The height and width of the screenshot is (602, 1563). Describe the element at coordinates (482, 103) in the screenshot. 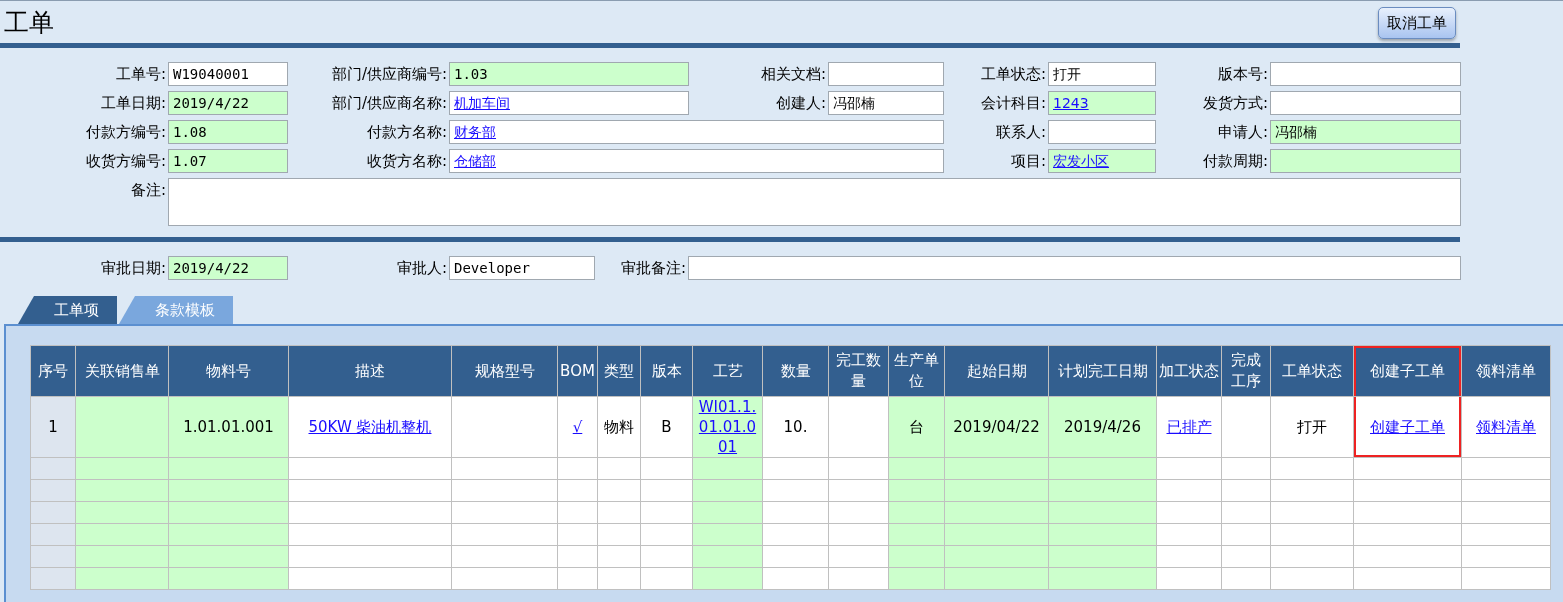

I see `field-link: 机加车间` at that location.